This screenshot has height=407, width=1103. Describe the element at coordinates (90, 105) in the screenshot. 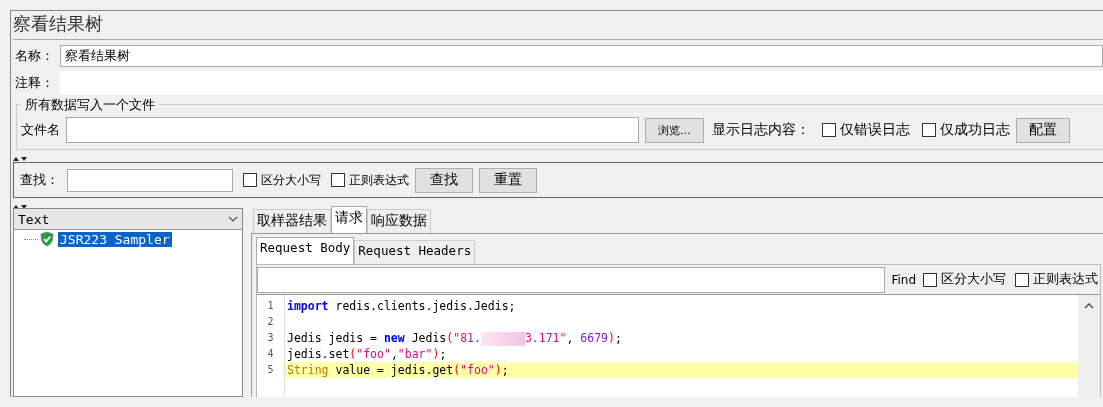

I see `group-title: 所有数据写入一个文件` at that location.